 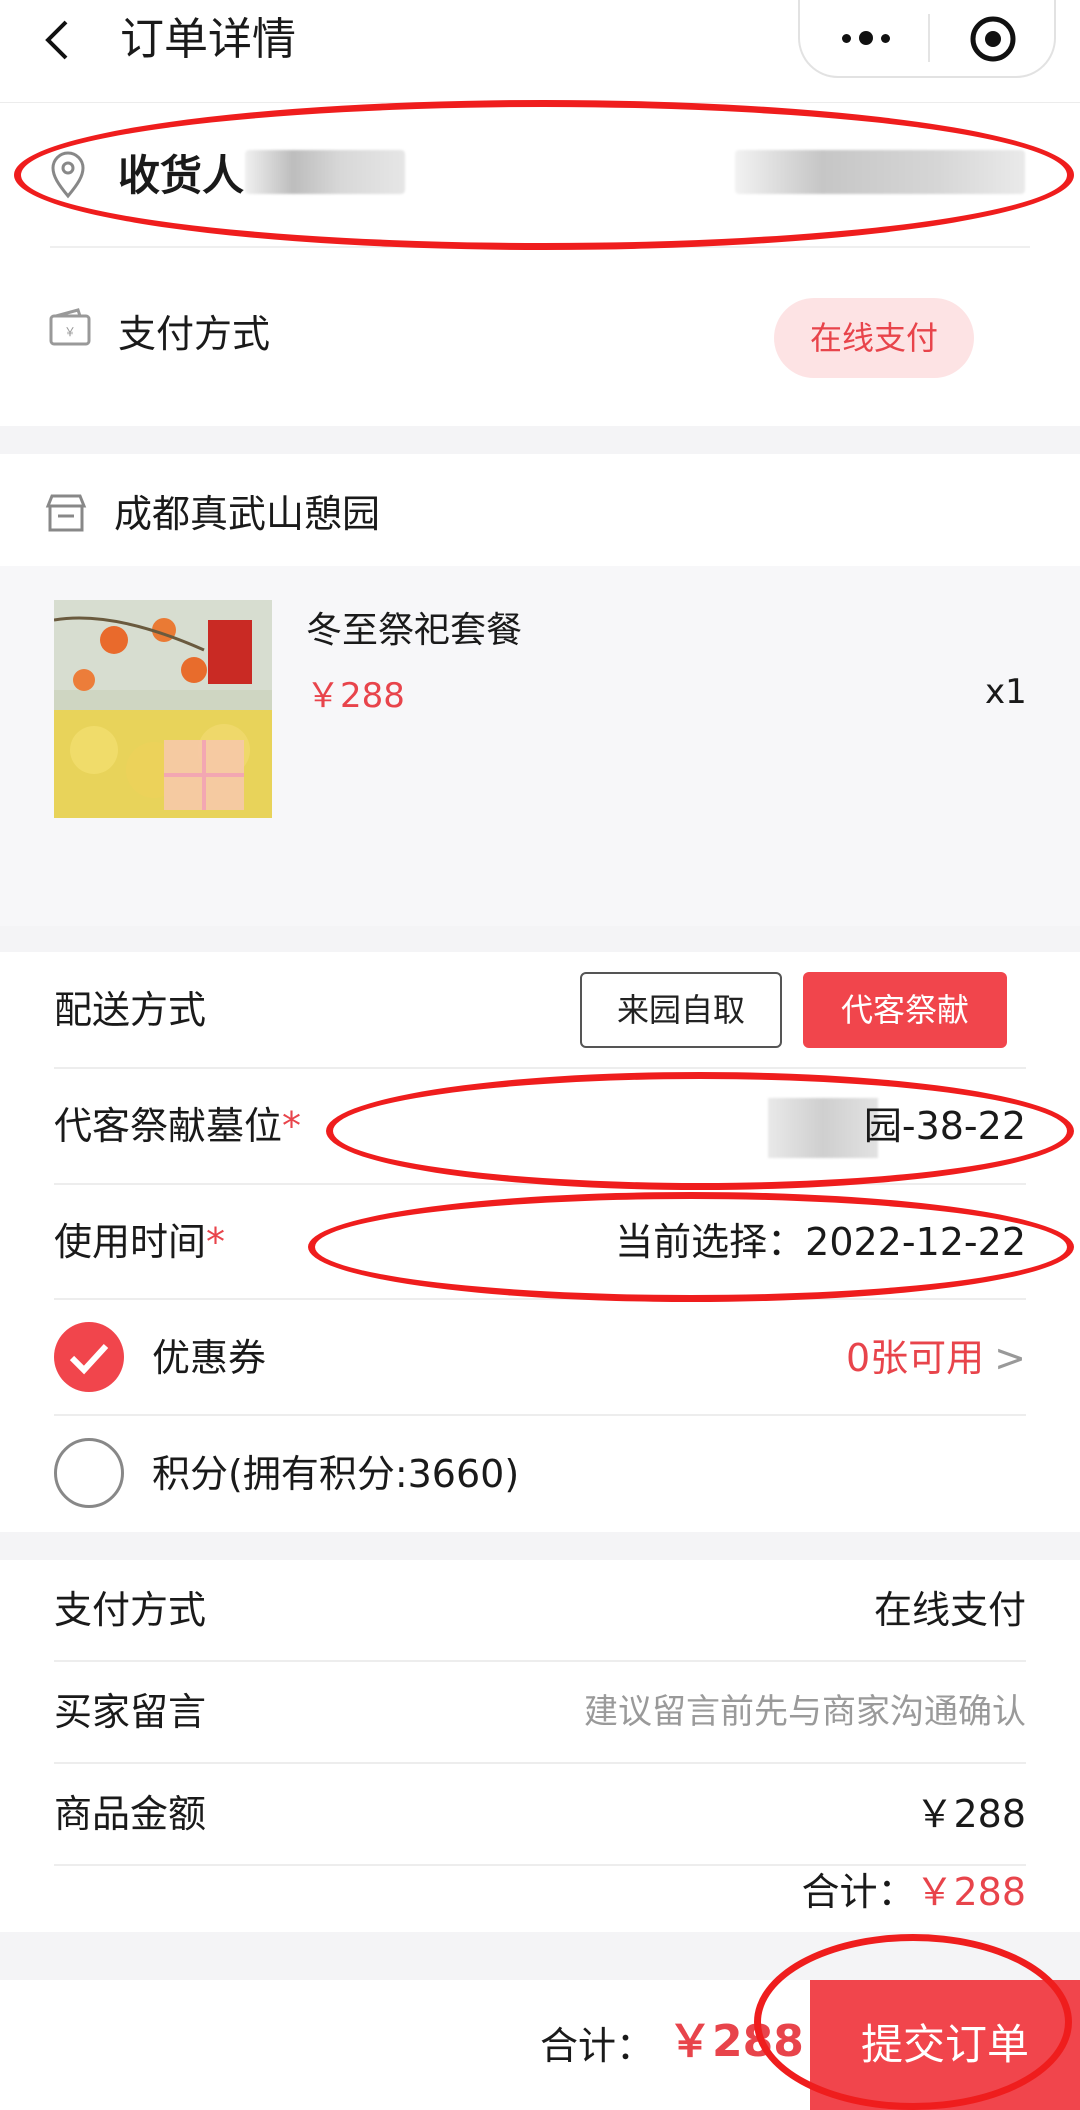 What do you see at coordinates (194, 334) in the screenshot?
I see `payment-method-label: 支付方式` at bounding box center [194, 334].